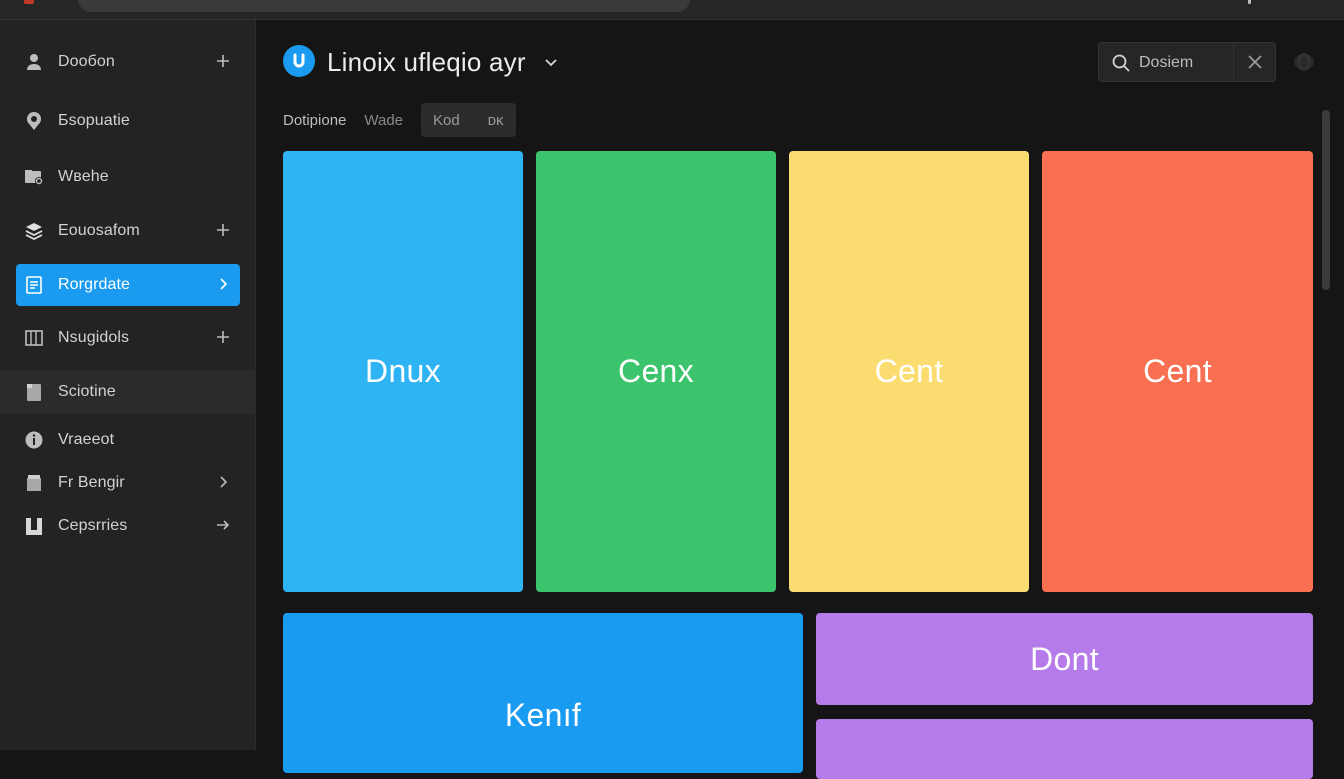  Describe the element at coordinates (314, 120) in the screenshot. I see `tab-primary: Dotipione` at that location.